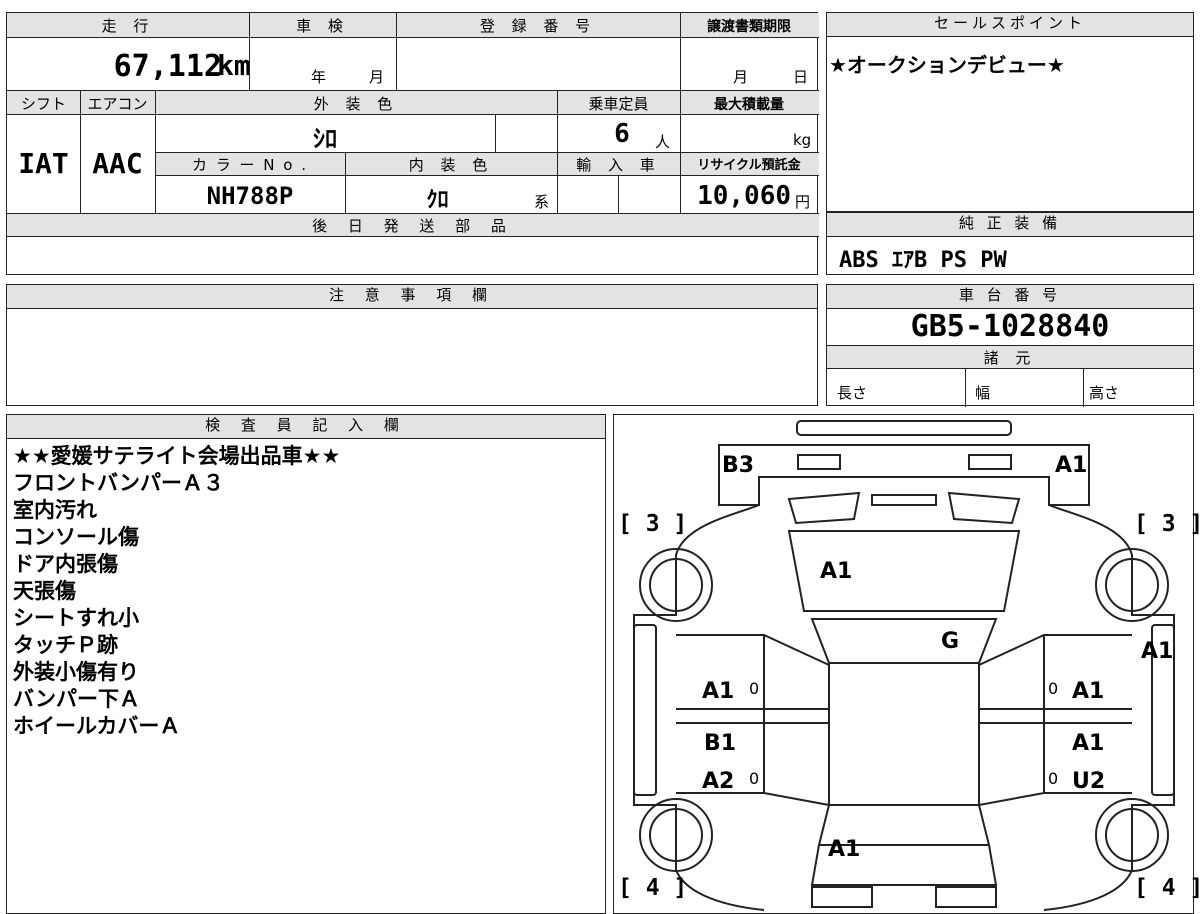 The width and height of the screenshot is (1200, 914). I want to click on spec-header: 諸 元, so click(1010, 358).